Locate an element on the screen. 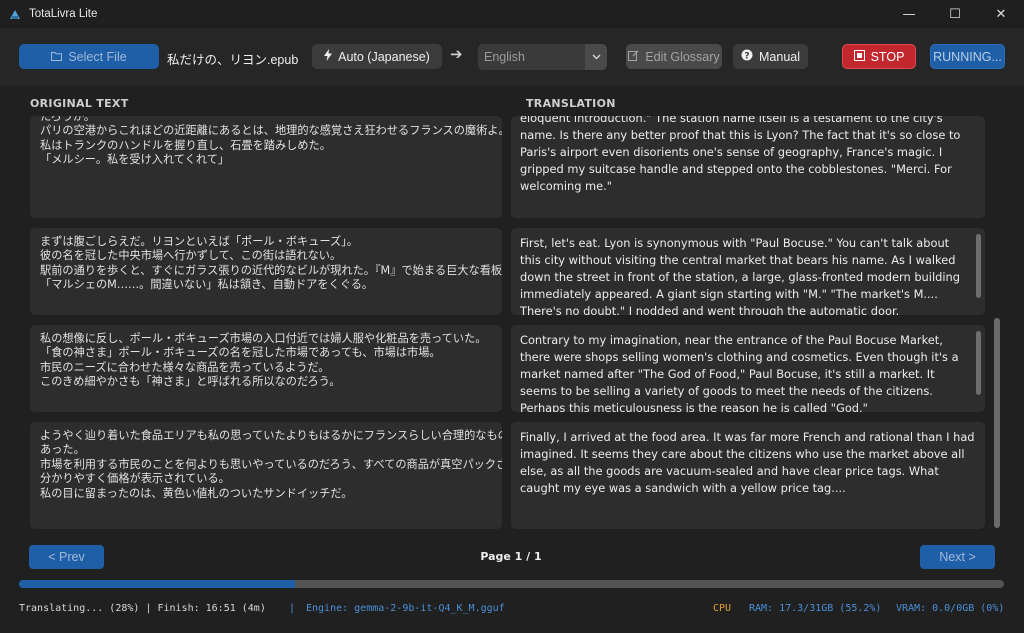 The height and width of the screenshot is (633, 1024). minimize-button: — is located at coordinates (909, 14).